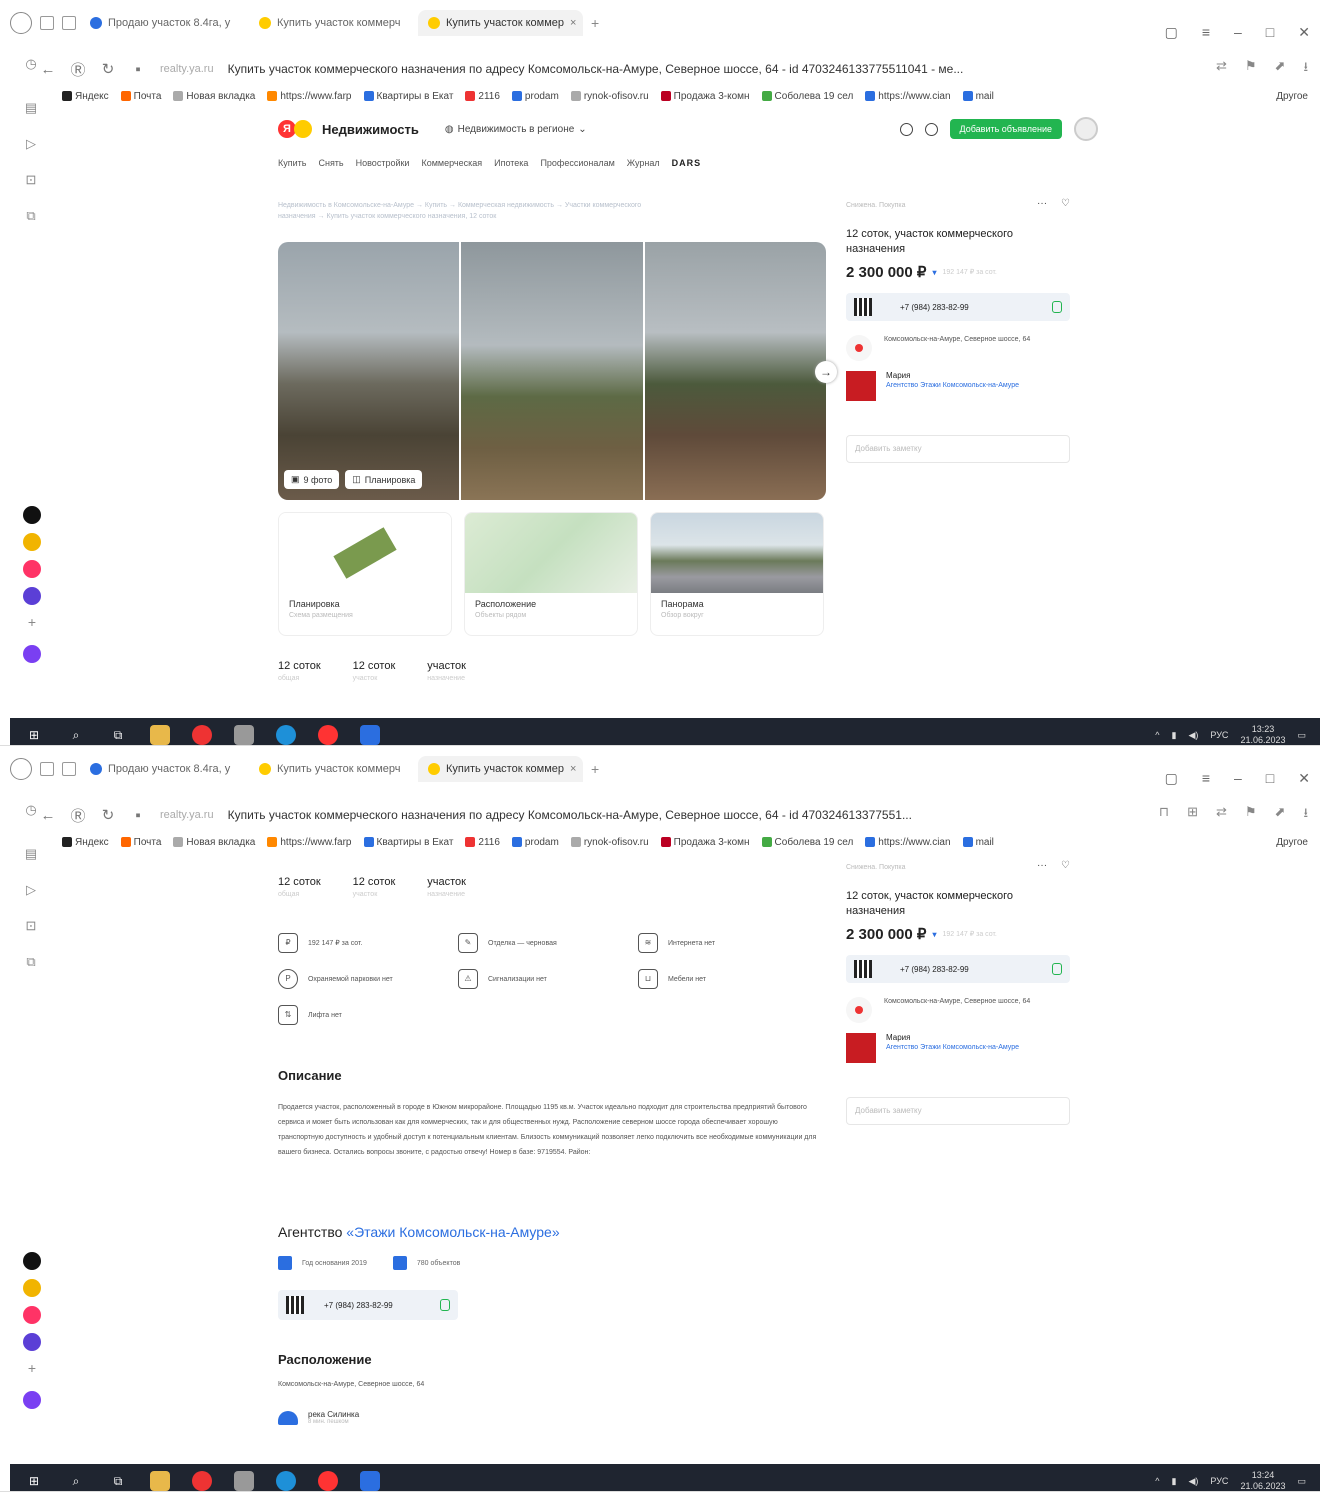 This screenshot has width=1320, height=1492. What do you see at coordinates (214, 96) in the screenshot?
I see `bookmark-item: Новая вкладка` at bounding box center [214, 96].